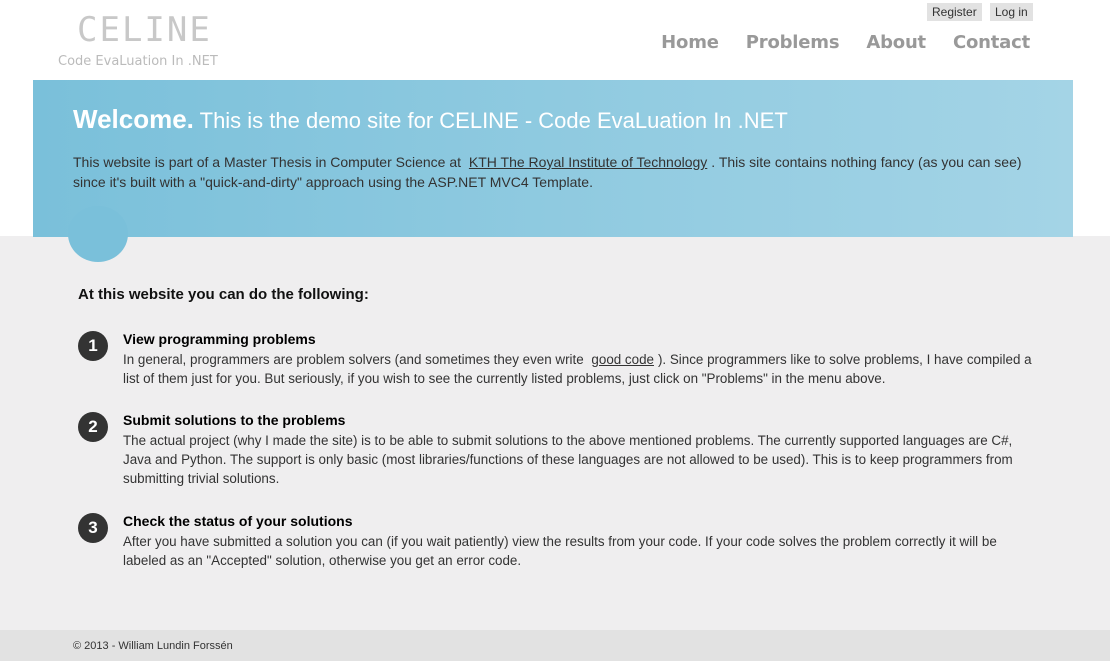 This screenshot has height=661, width=1110. I want to click on site-logo-subtitle: Code EvaLuation In .NET, so click(138, 61).